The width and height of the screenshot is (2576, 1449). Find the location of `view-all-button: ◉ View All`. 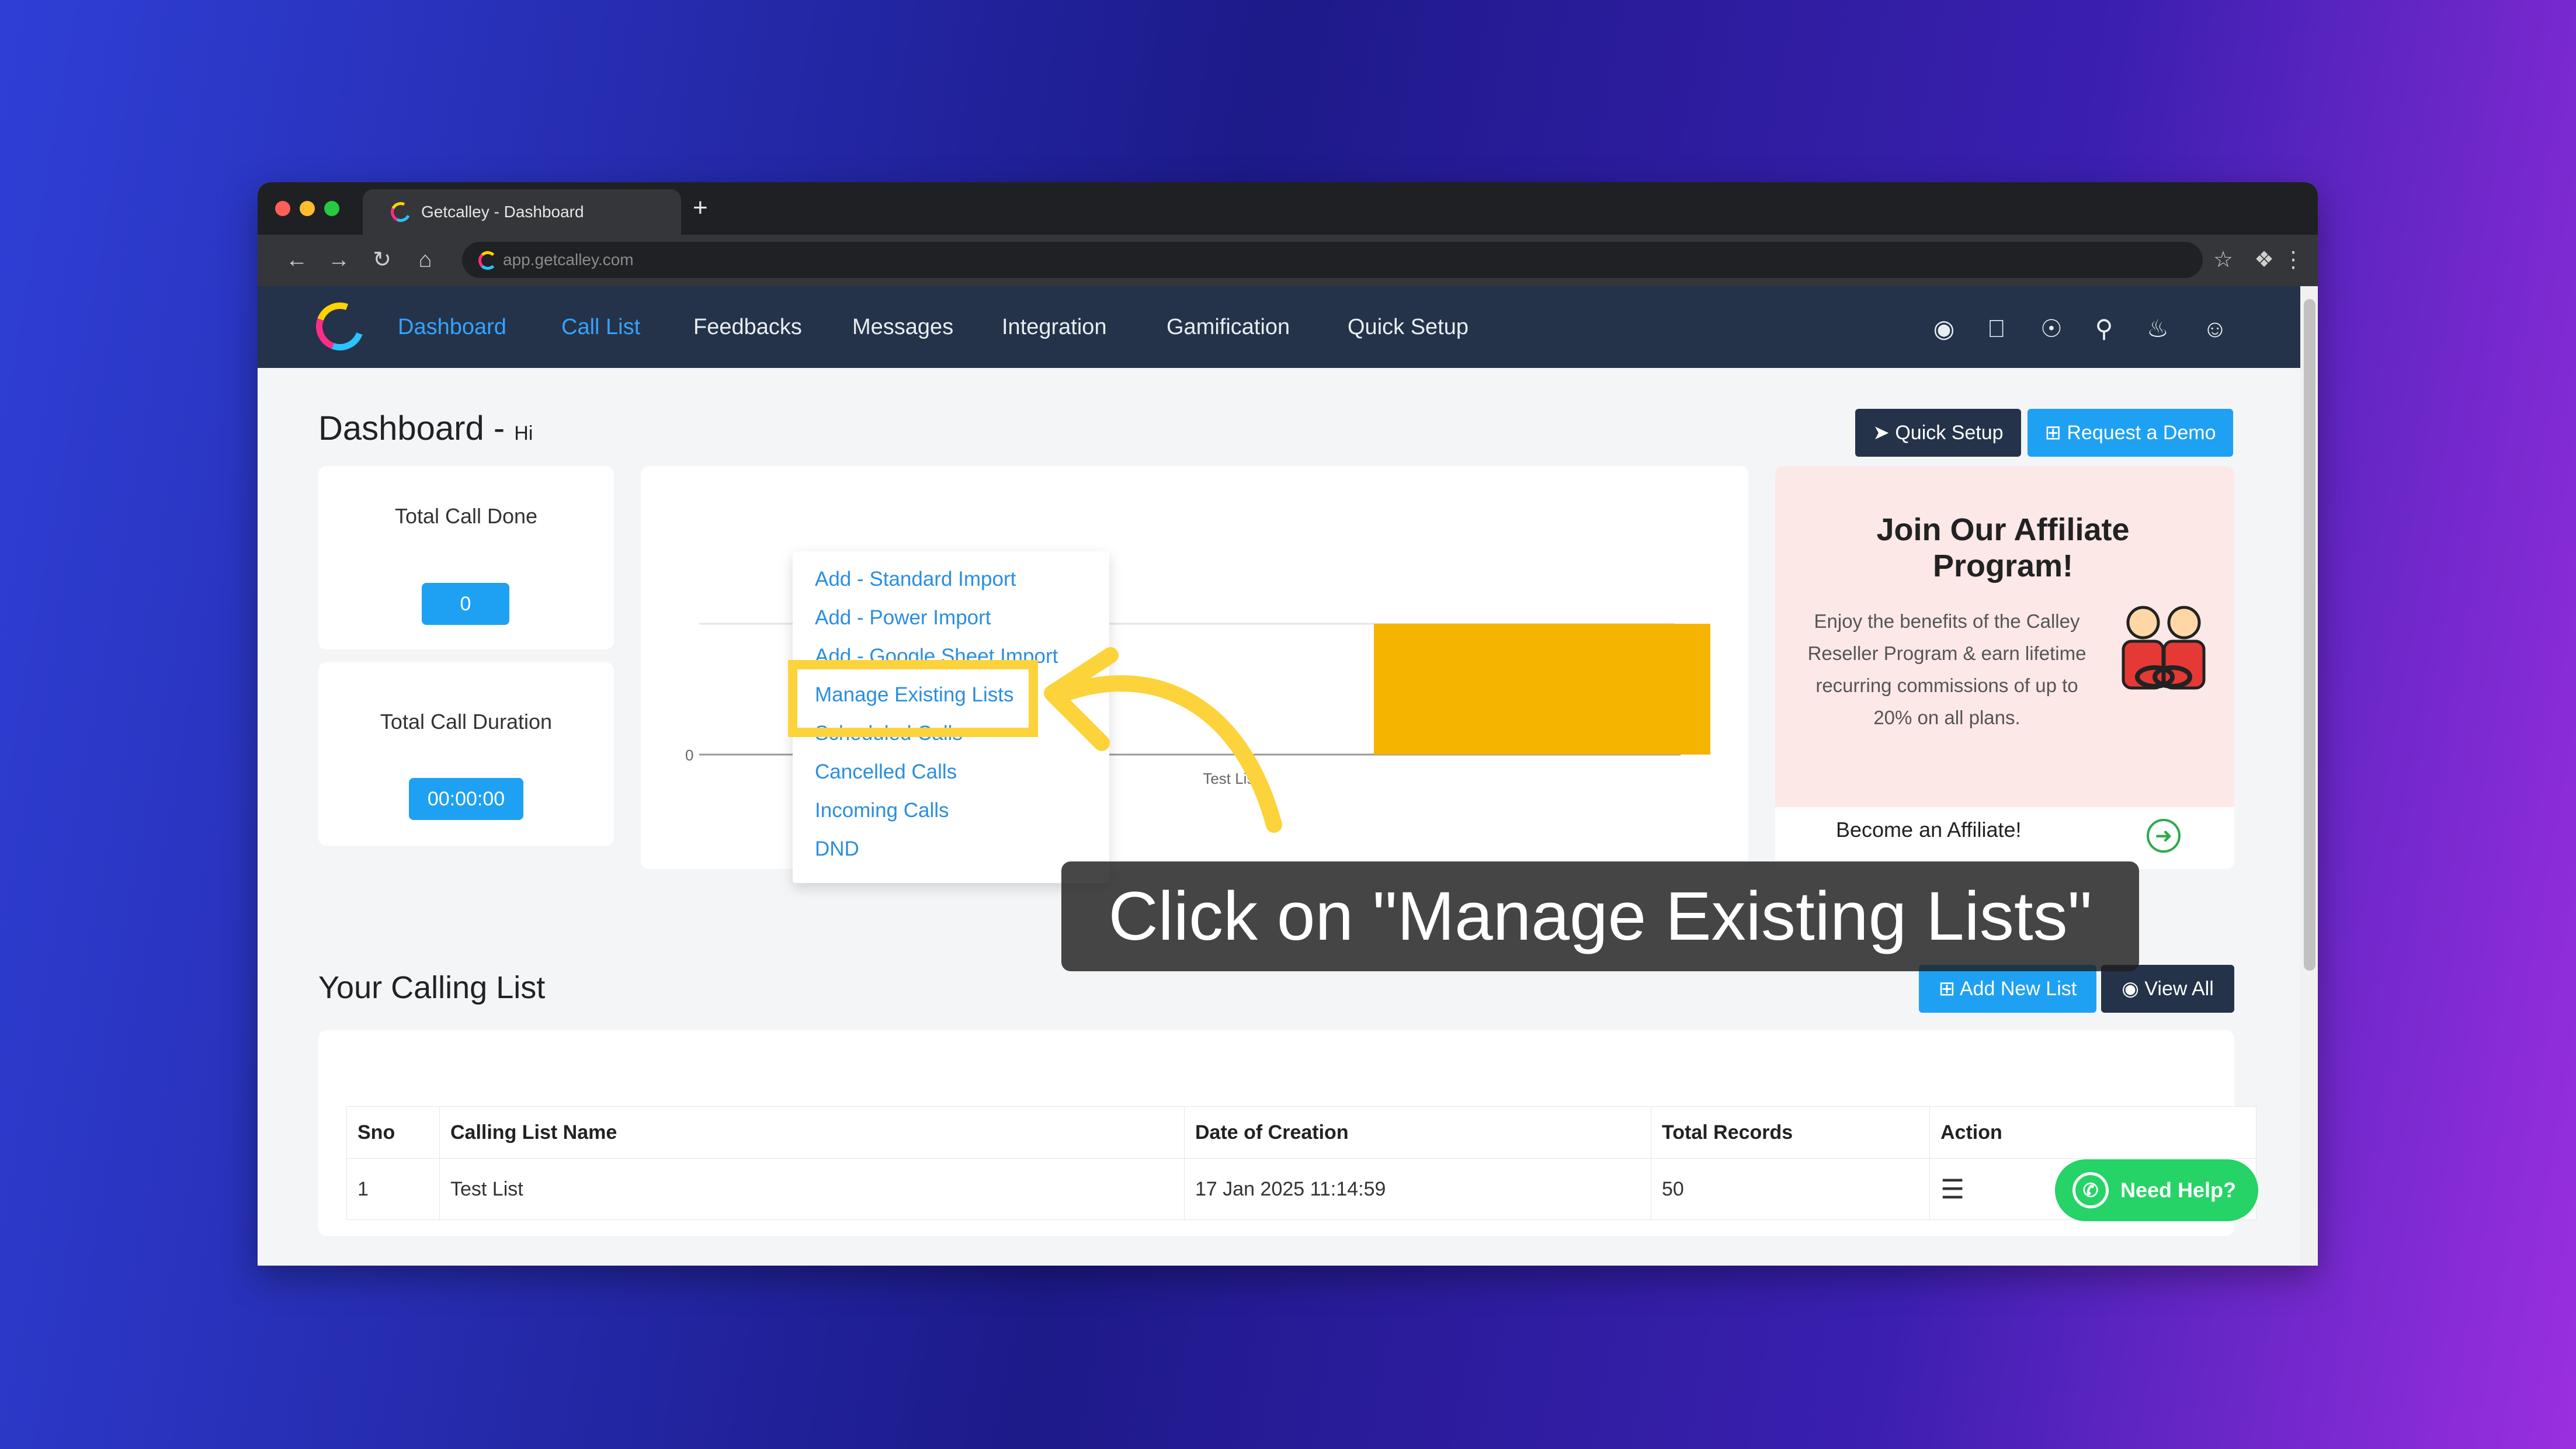

view-all-button: ◉ View All is located at coordinates (2167, 989).